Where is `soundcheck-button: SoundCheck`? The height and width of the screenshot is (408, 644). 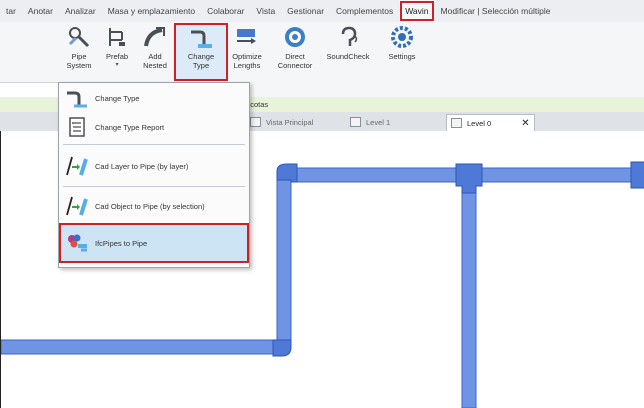 soundcheck-button: SoundCheck is located at coordinates (348, 52).